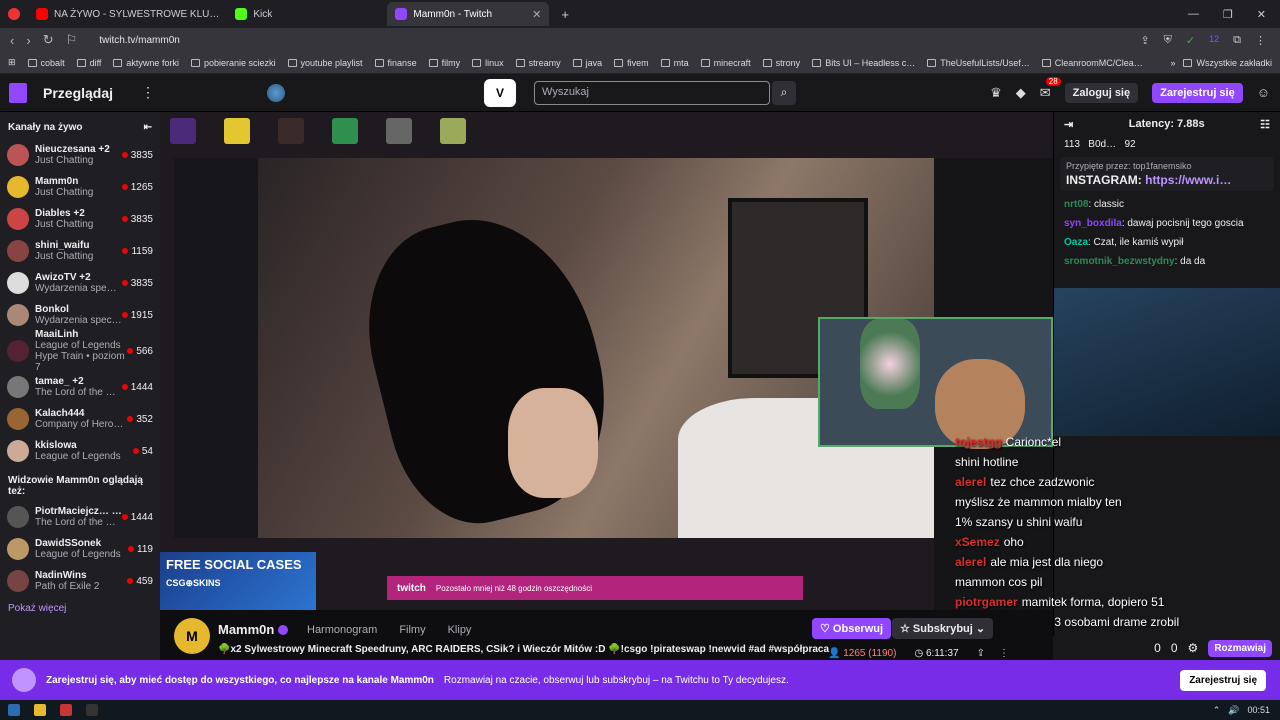 This screenshot has width=1280, height=720. I want to click on more-bookmarks-icon: », so click(1172, 63).